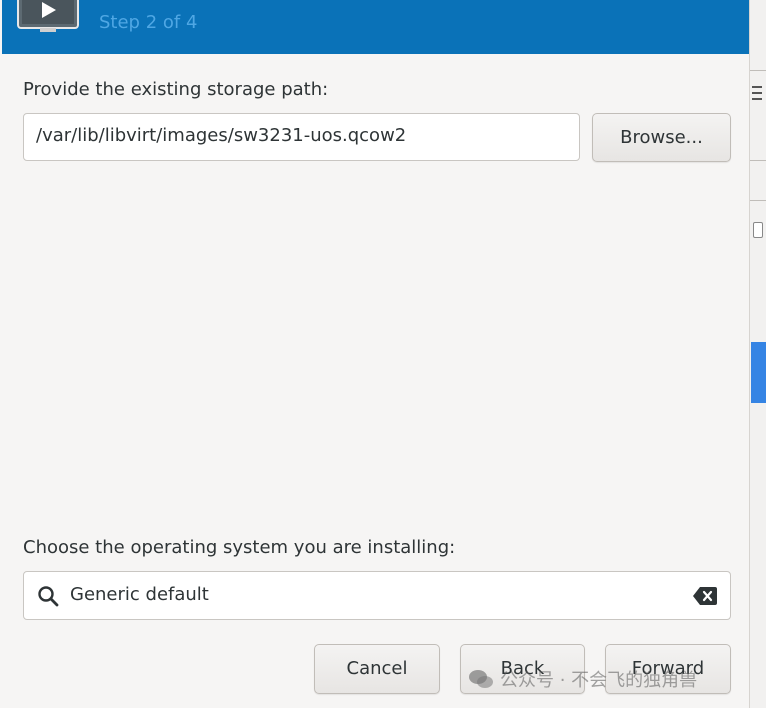 This screenshot has width=766, height=708. I want to click on bg-selection-highlight, so click(758, 372).